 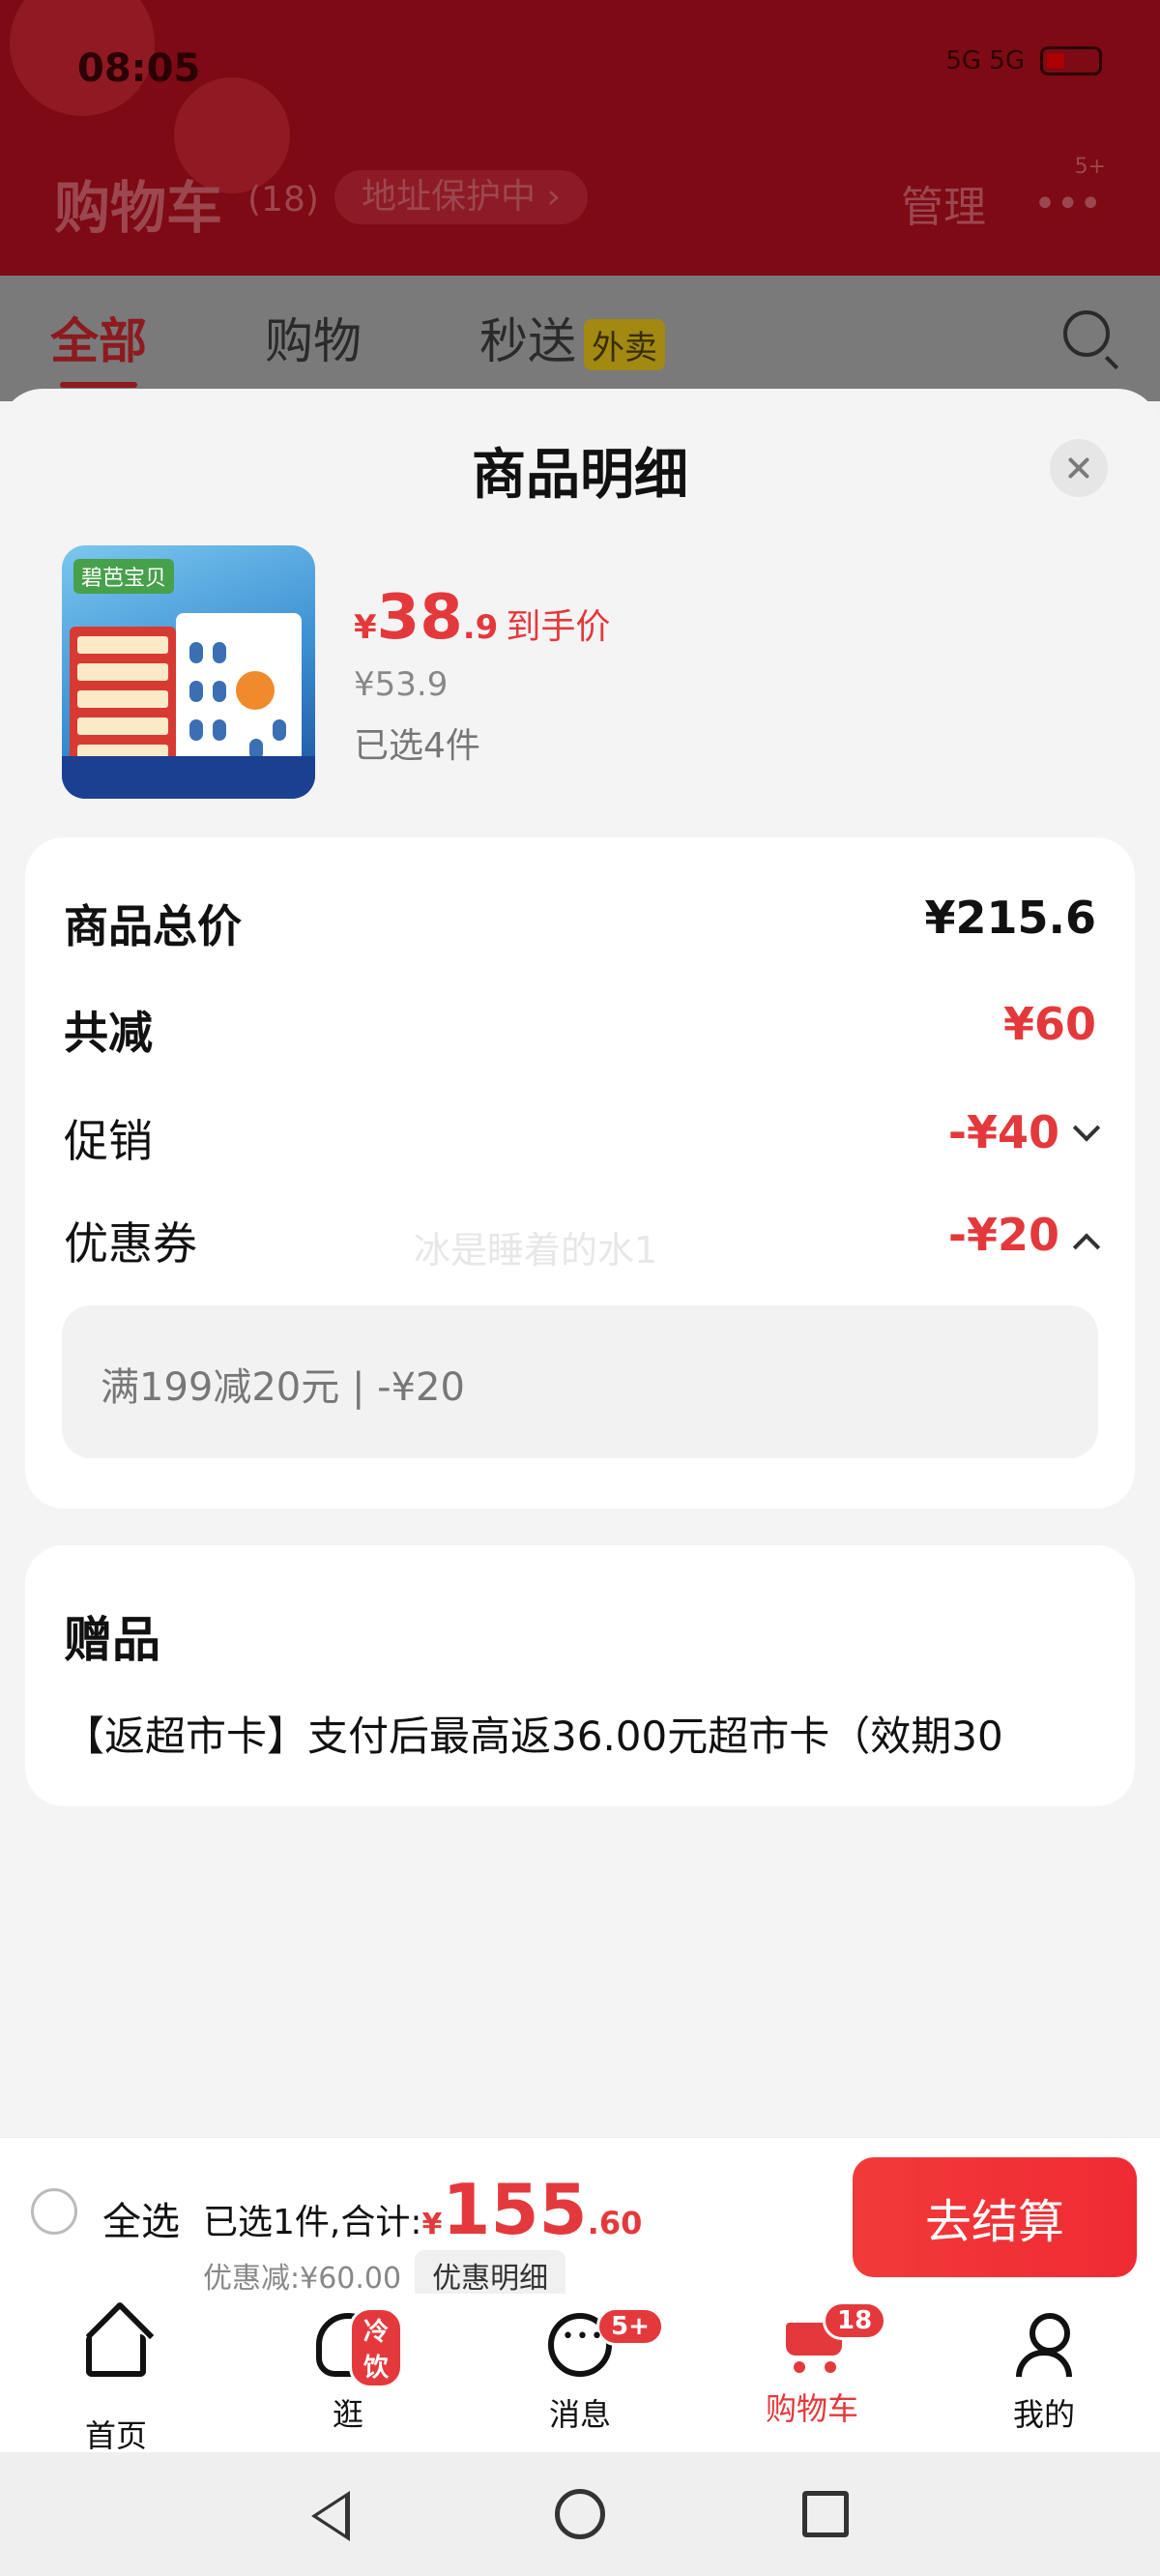 What do you see at coordinates (377, 2347) in the screenshot?
I see `nav-stroll-badge: 冷饮` at bounding box center [377, 2347].